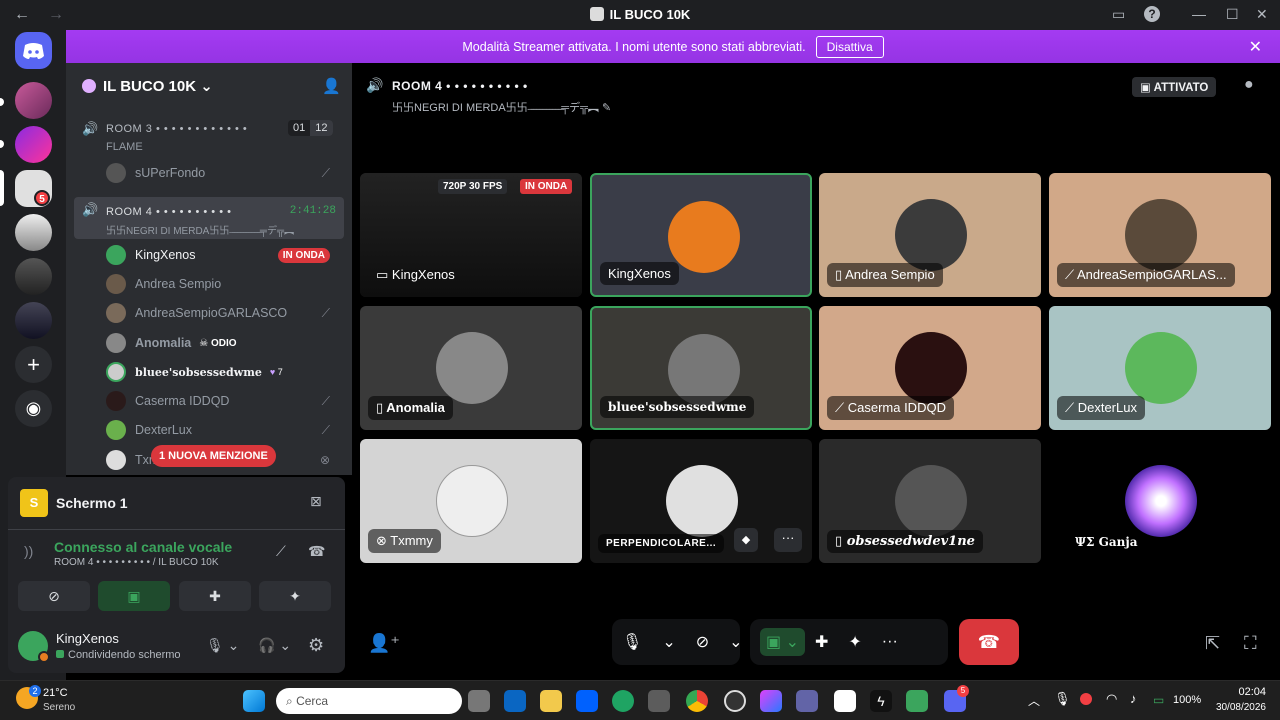  Describe the element at coordinates (1212, 643) in the screenshot. I see `pop-out-icon: ⇱` at that location.